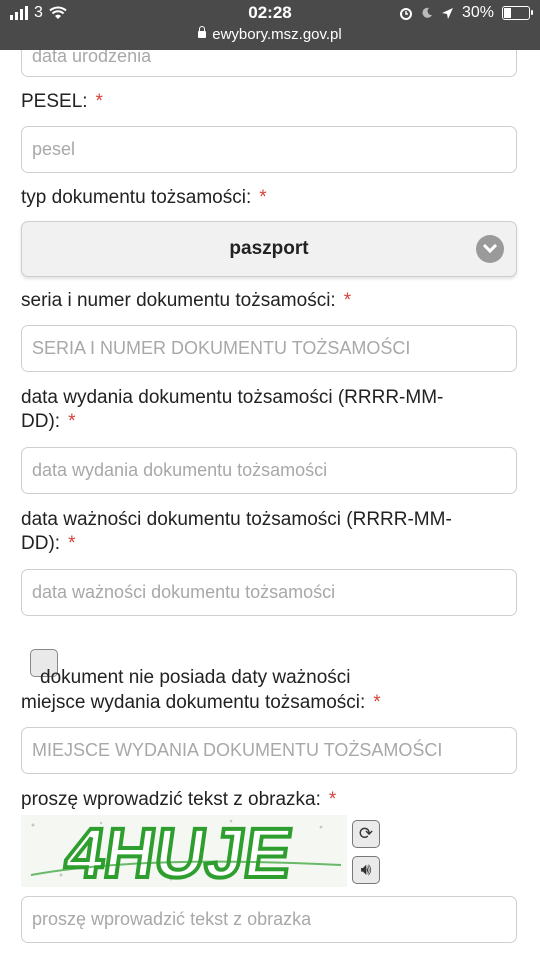 This screenshot has height=960, width=540. What do you see at coordinates (270, 25) in the screenshot?
I see `status-bar-overlay: 3 02:28 30% ewybory.msz.gov.pl` at bounding box center [270, 25].